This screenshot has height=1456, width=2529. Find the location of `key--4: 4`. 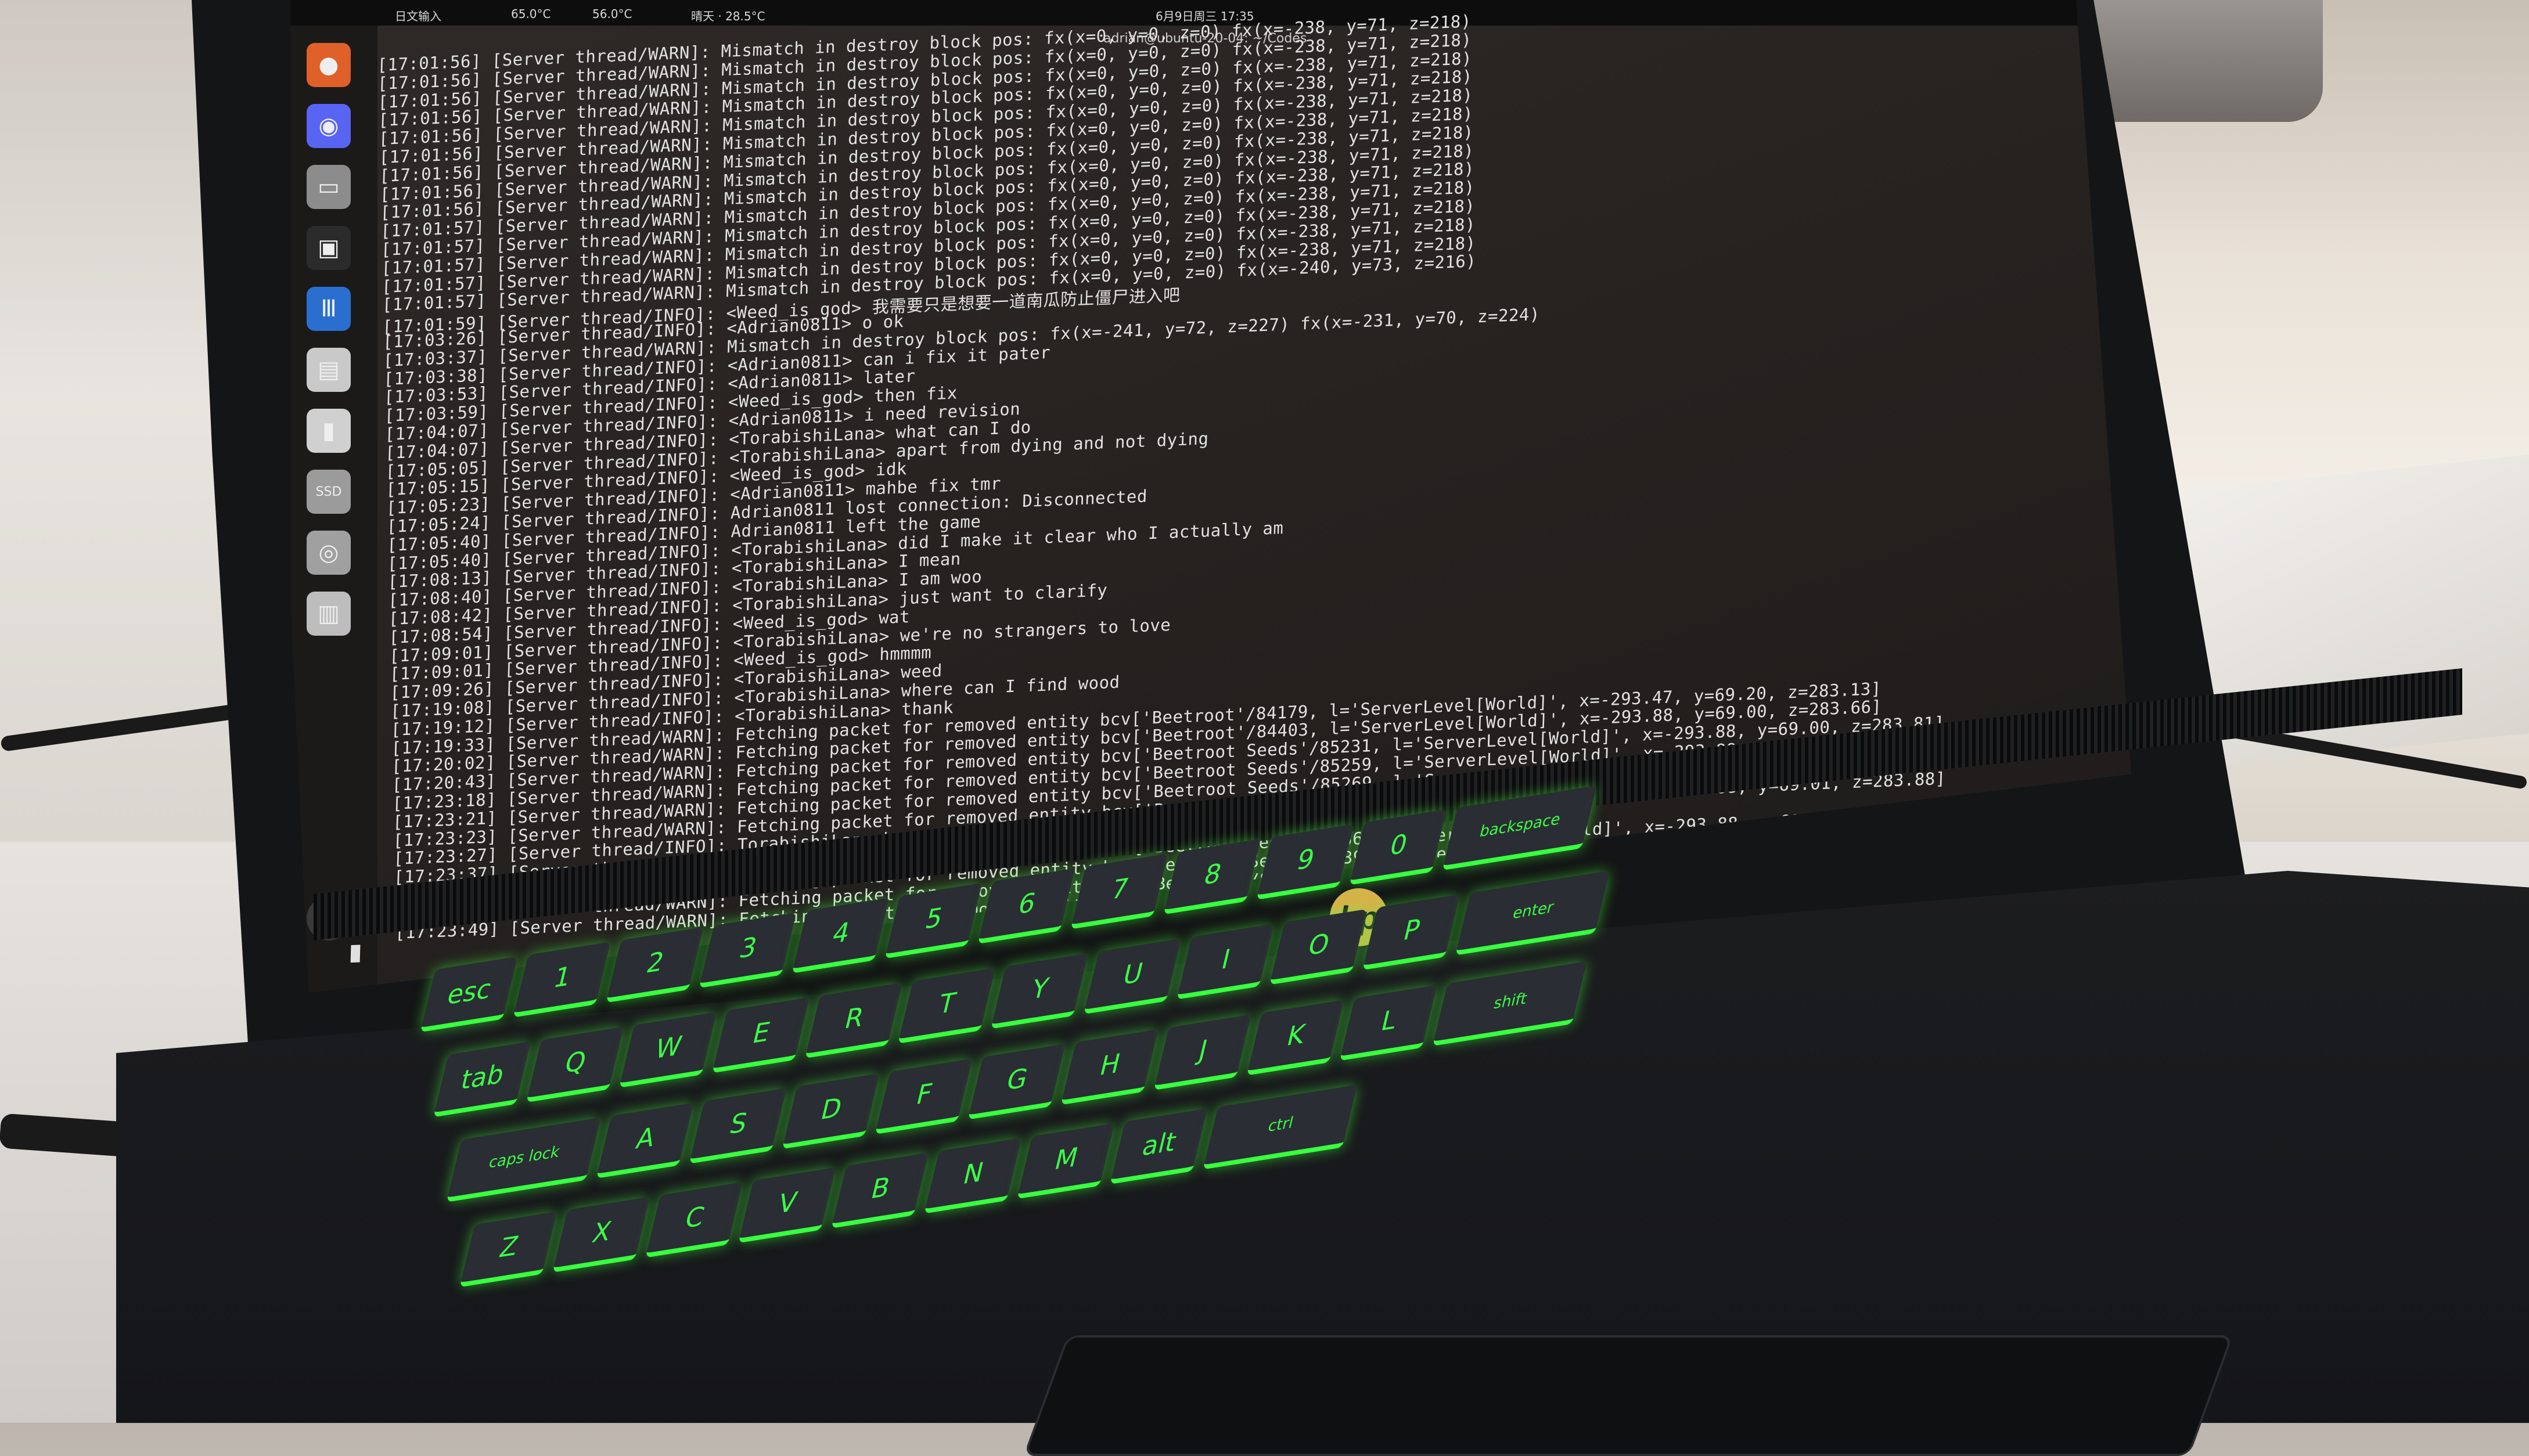

key--4: 4 is located at coordinates (841, 936).